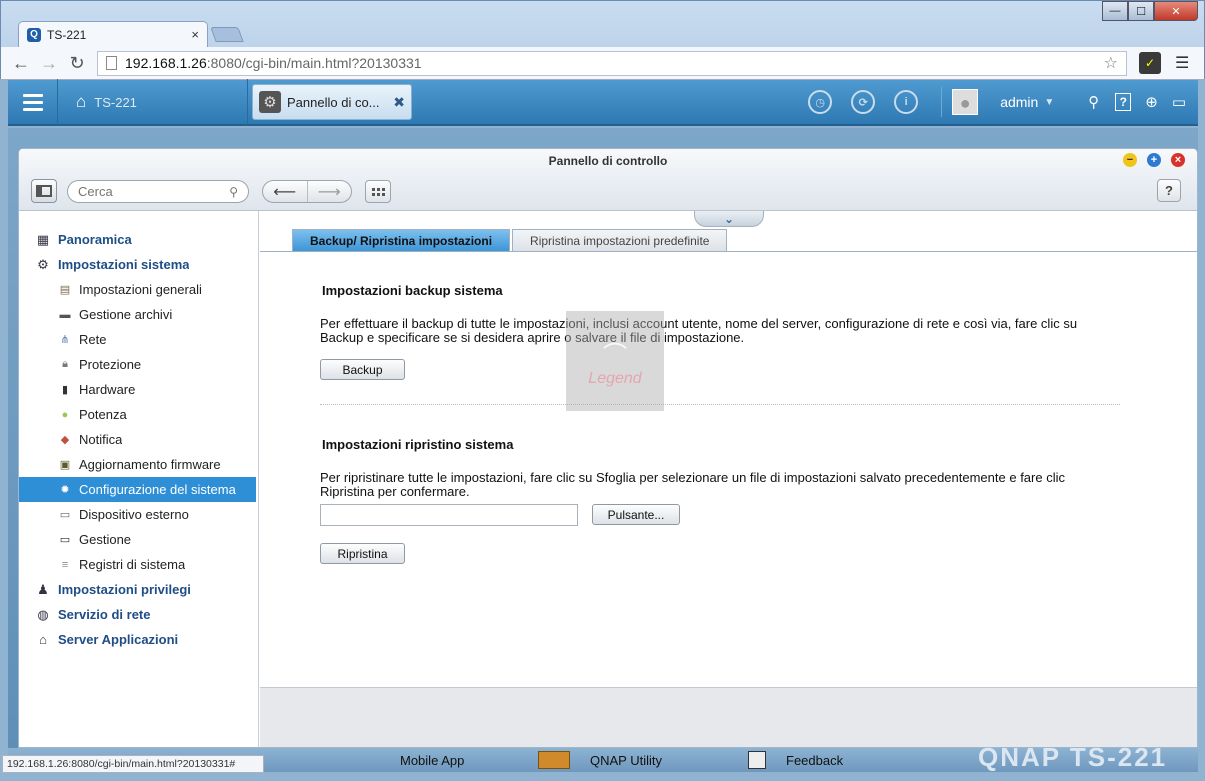  Describe the element at coordinates (820, 102) in the screenshot. I see `background-tasks-icon: ◷` at that location.